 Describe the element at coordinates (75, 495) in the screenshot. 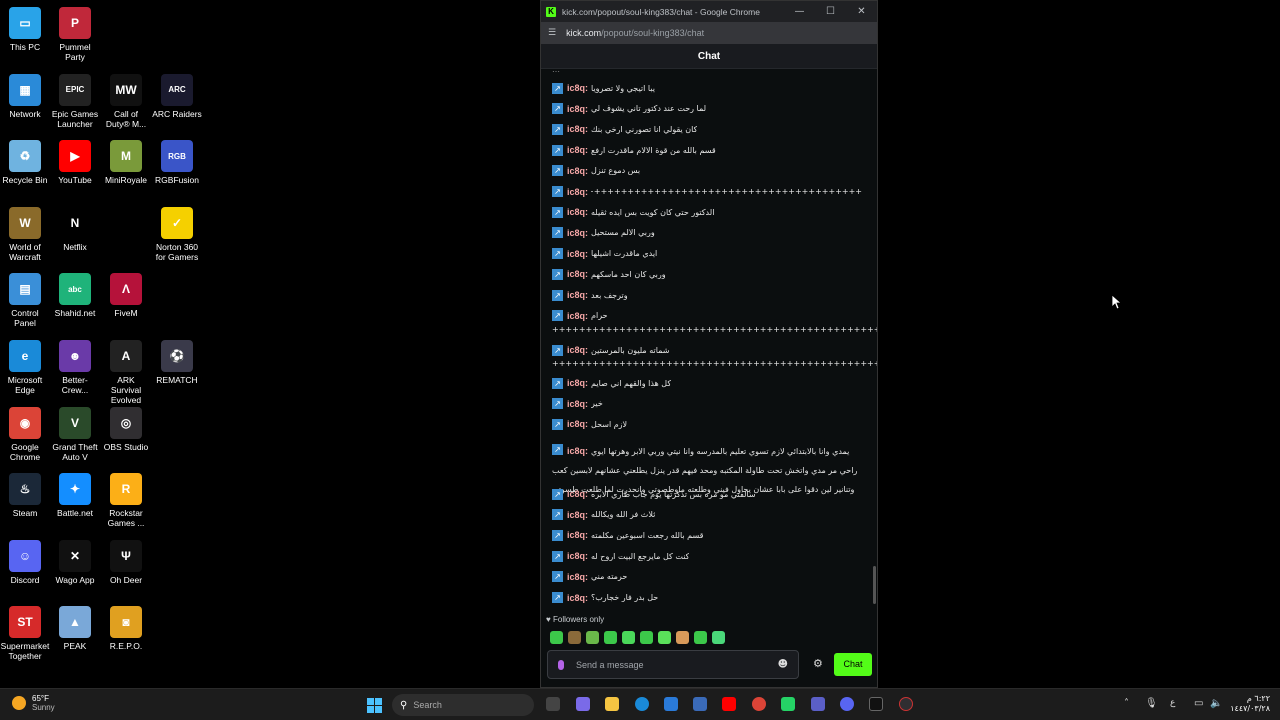

I see `desktop-icon: ✦ Battle.net` at that location.